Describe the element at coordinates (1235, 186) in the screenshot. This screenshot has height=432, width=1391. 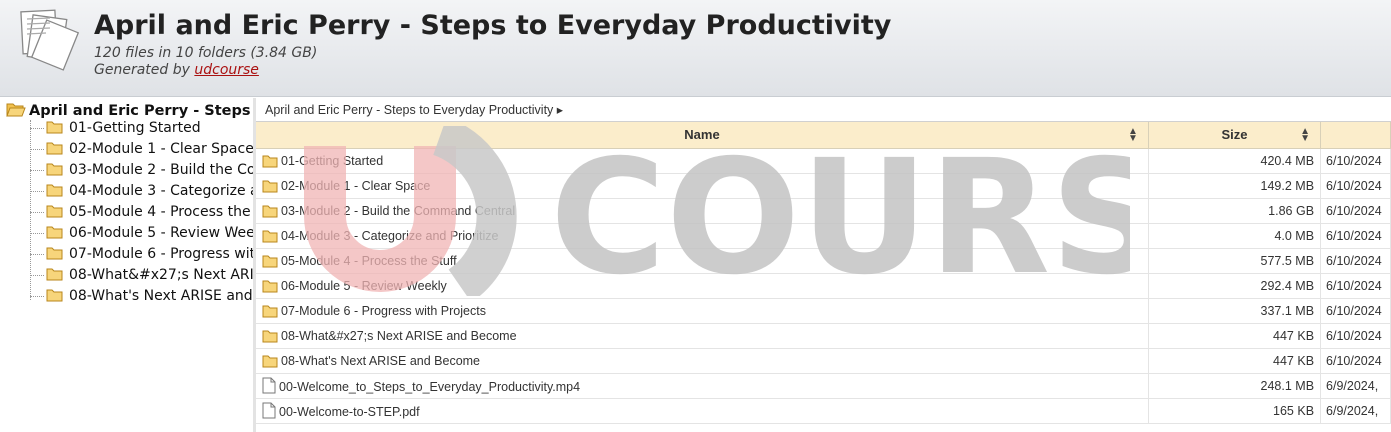
I see `file-size-cell: 149.2 MB` at that location.